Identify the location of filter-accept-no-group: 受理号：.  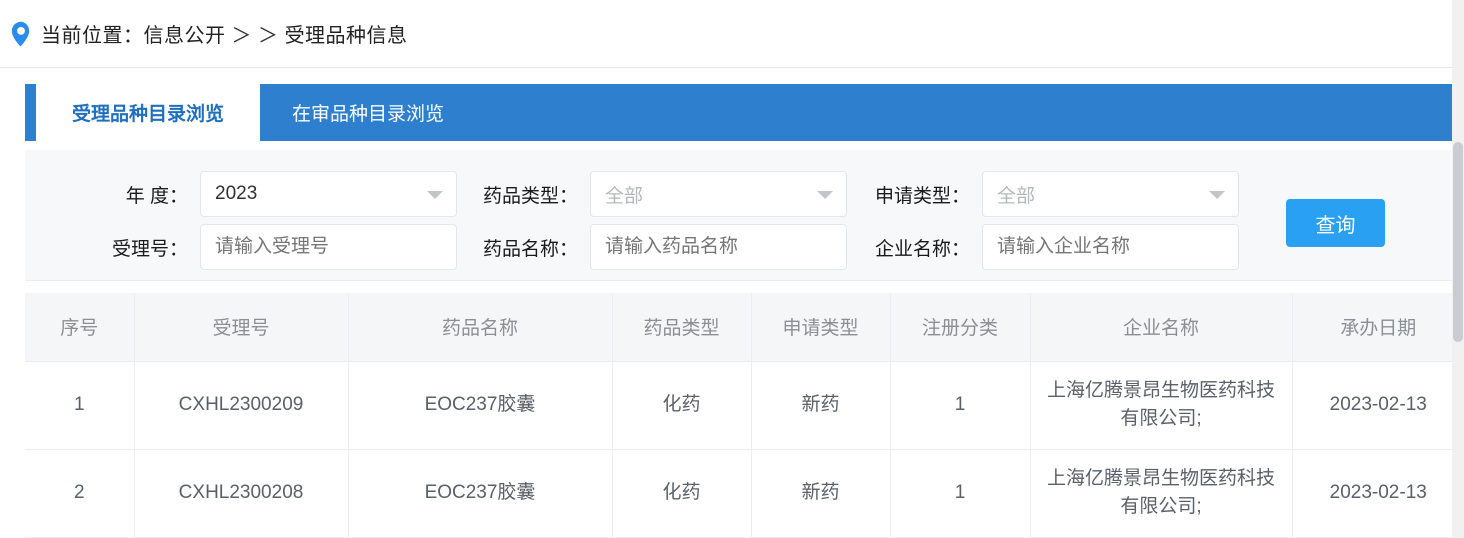
(267, 247).